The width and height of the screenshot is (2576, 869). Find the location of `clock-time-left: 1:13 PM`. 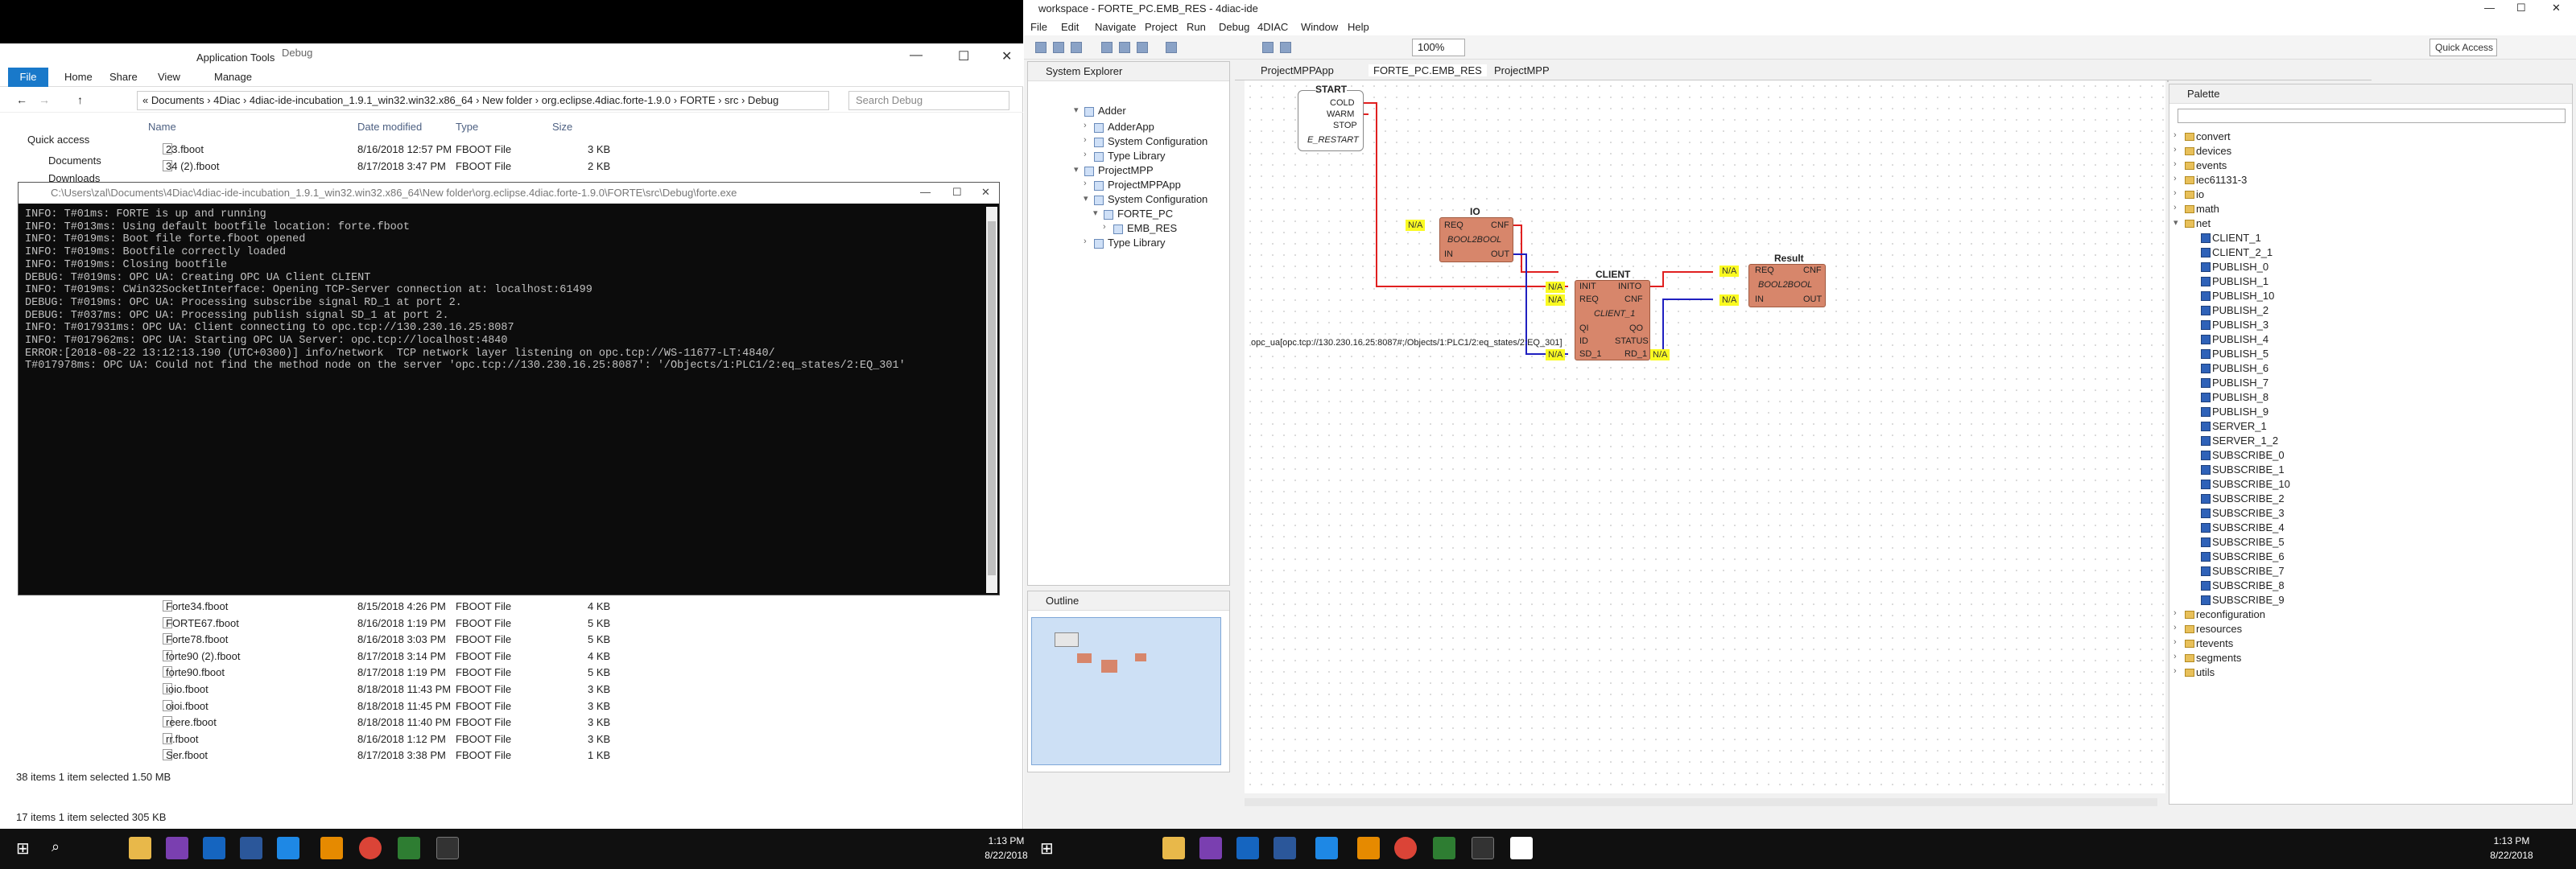

clock-time-left: 1:13 PM is located at coordinates (1006, 840).